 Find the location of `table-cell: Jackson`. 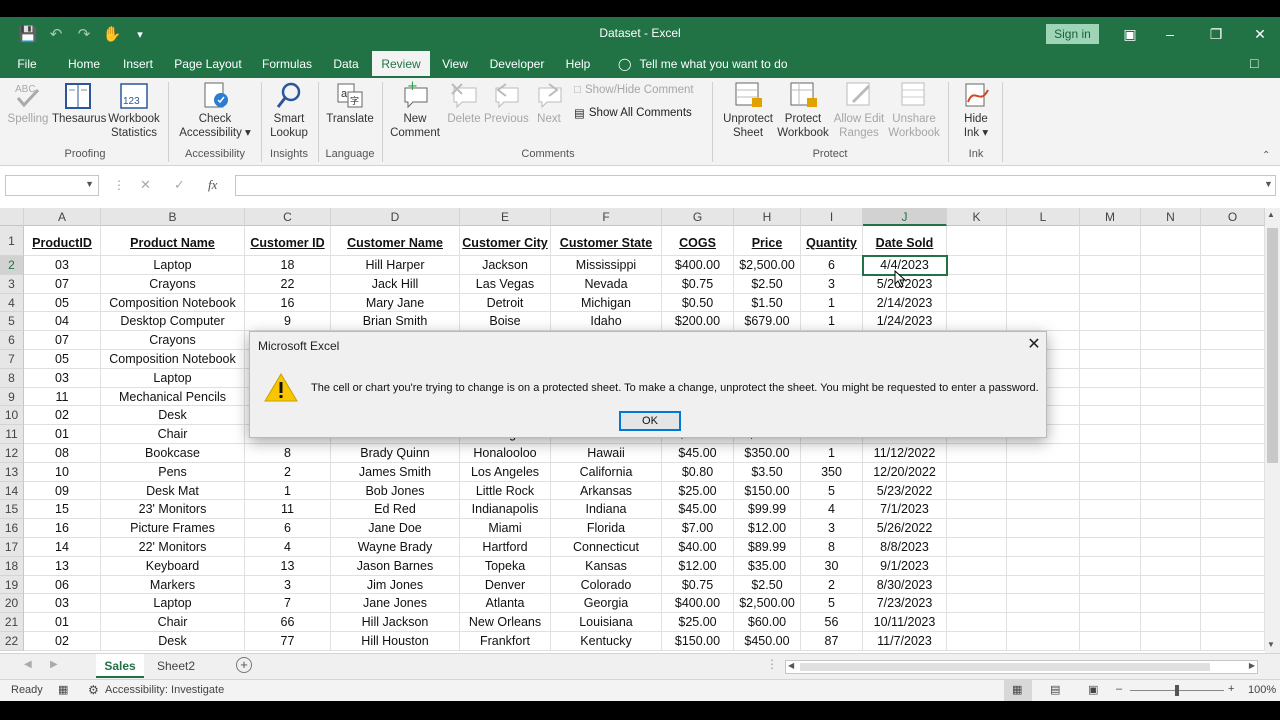

table-cell: Jackson is located at coordinates (505, 265).